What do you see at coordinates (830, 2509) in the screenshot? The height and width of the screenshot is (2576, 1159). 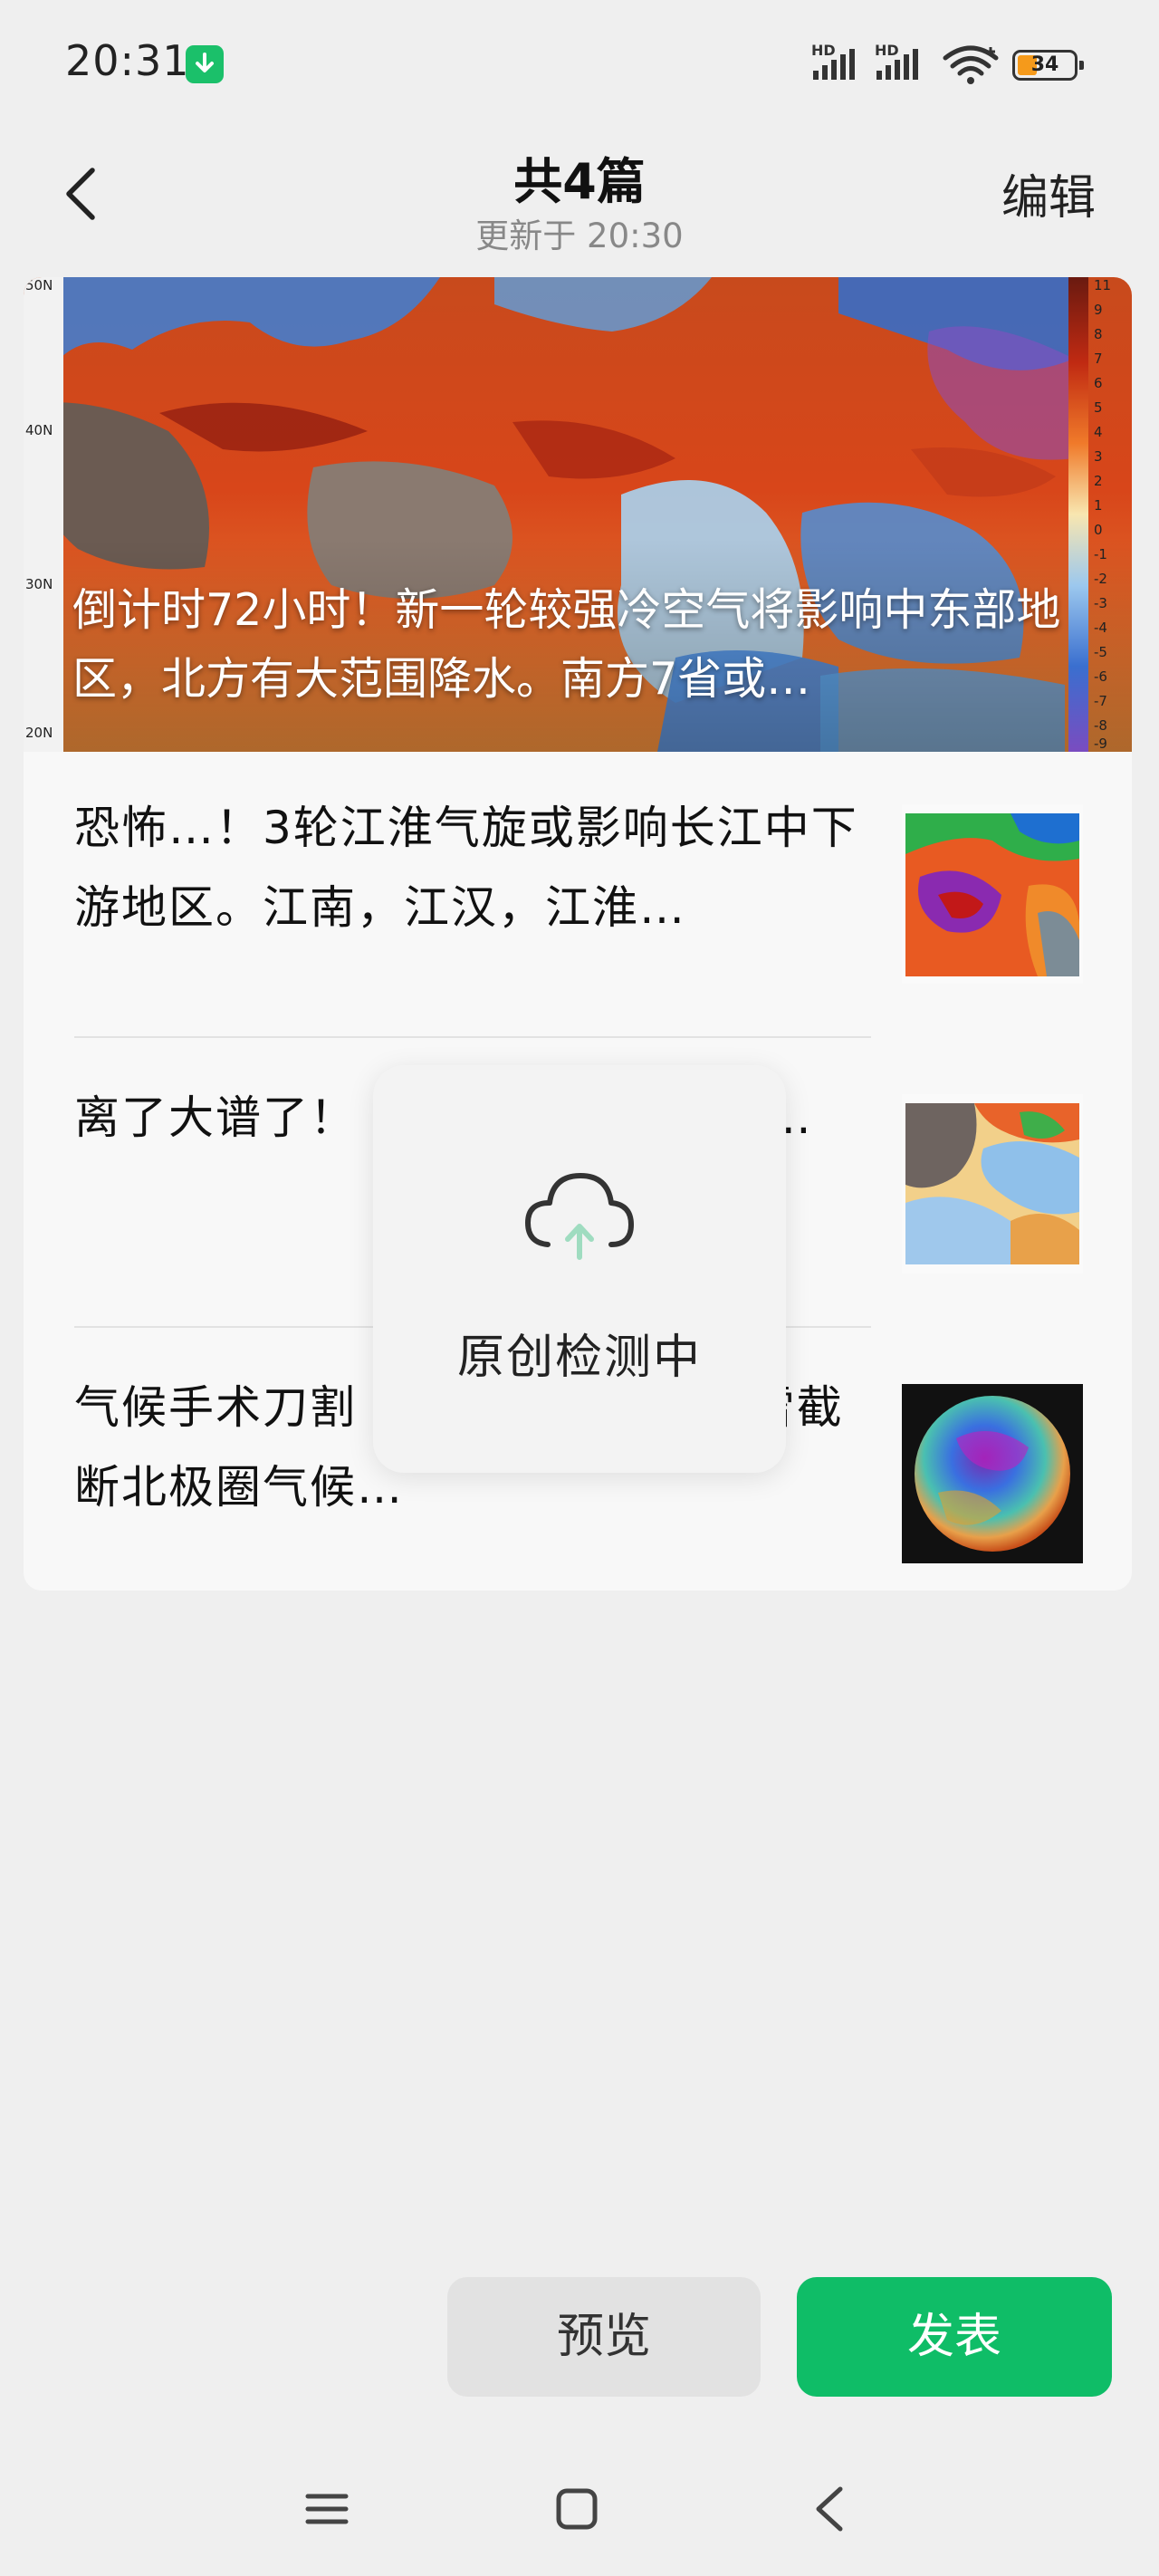 I see `back-icon` at bounding box center [830, 2509].